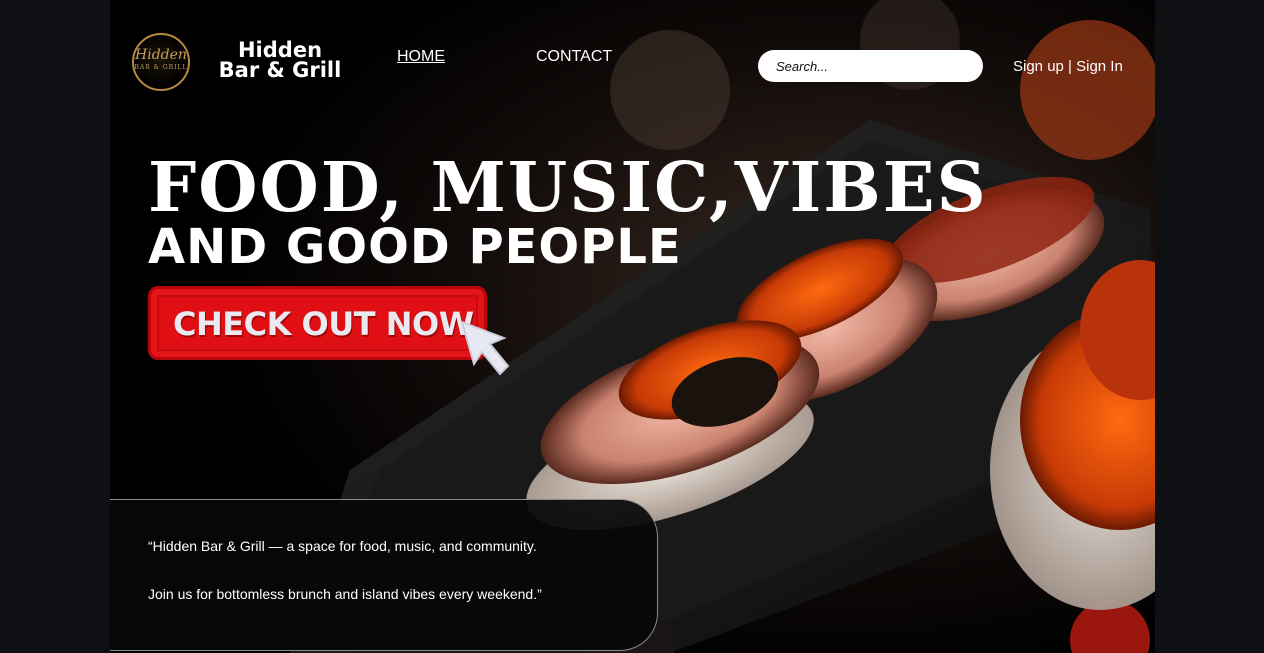 This screenshot has height=653, width=1264. Describe the element at coordinates (870, 66) in the screenshot. I see `search-input` at that location.